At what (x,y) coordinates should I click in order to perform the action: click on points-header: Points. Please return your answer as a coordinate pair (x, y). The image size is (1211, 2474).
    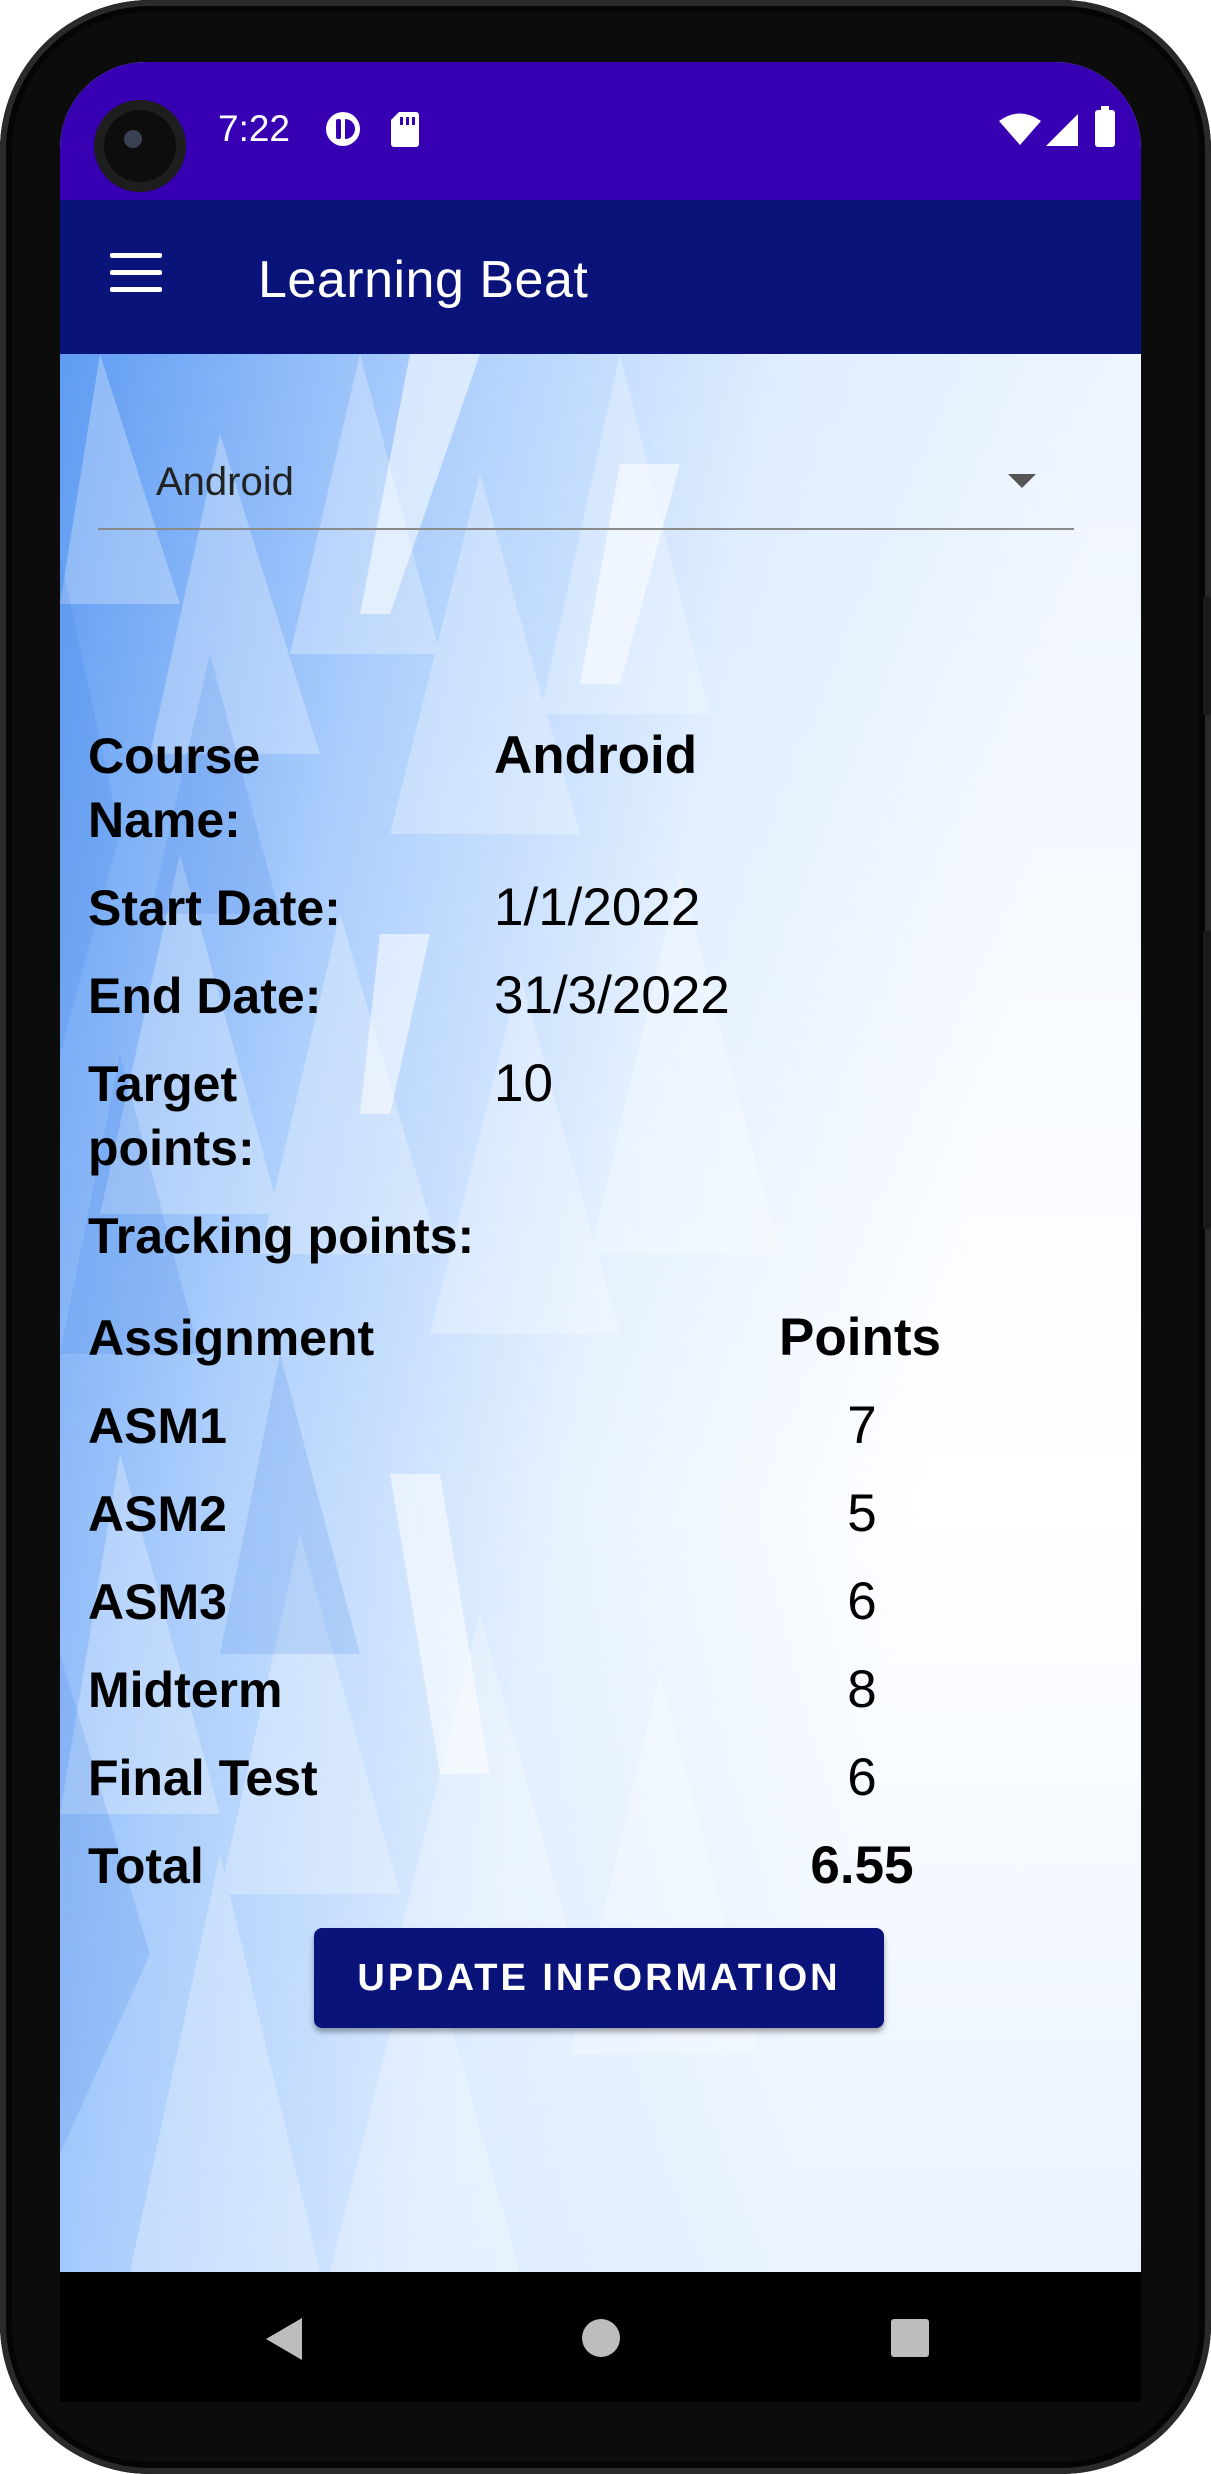
    Looking at the image, I should click on (860, 1337).